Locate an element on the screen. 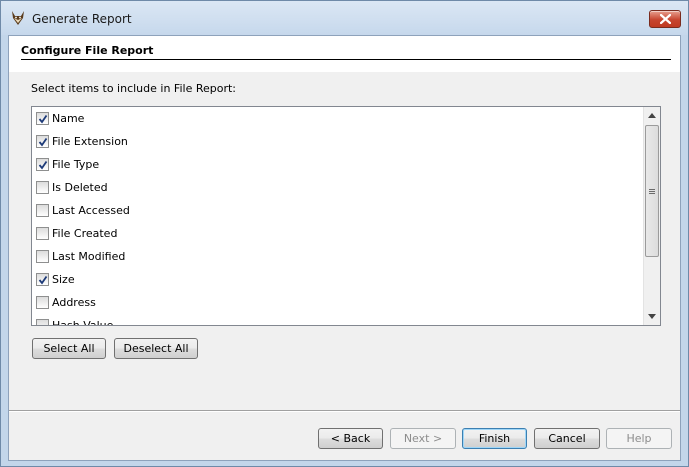  close-icon is located at coordinates (665, 19).